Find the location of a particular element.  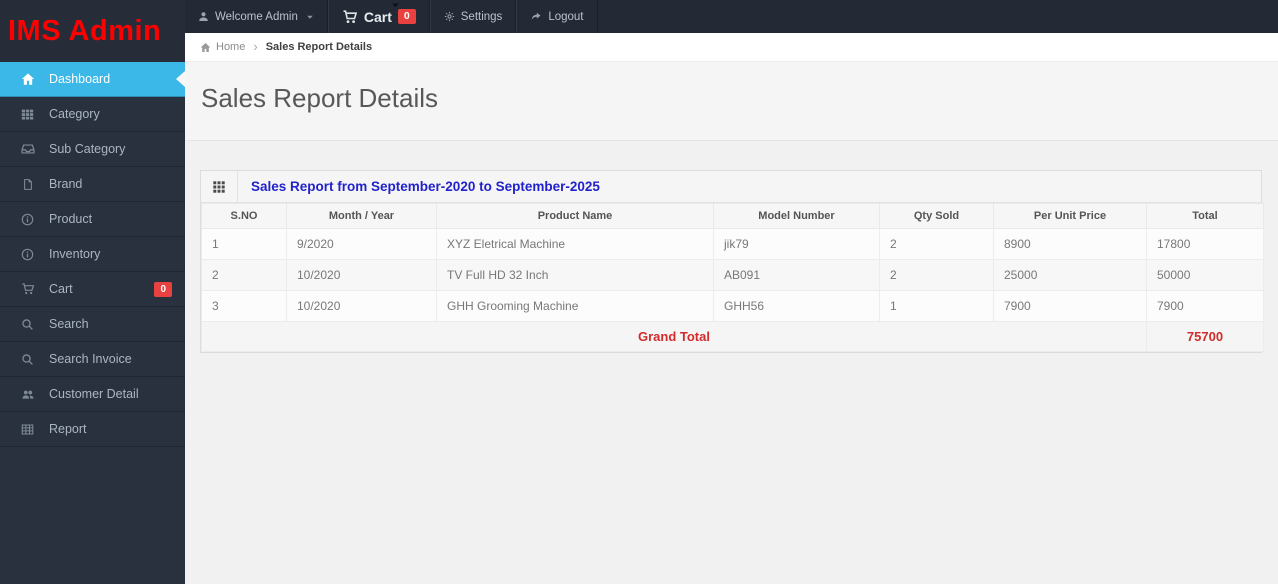

users-icon is located at coordinates (27, 394).